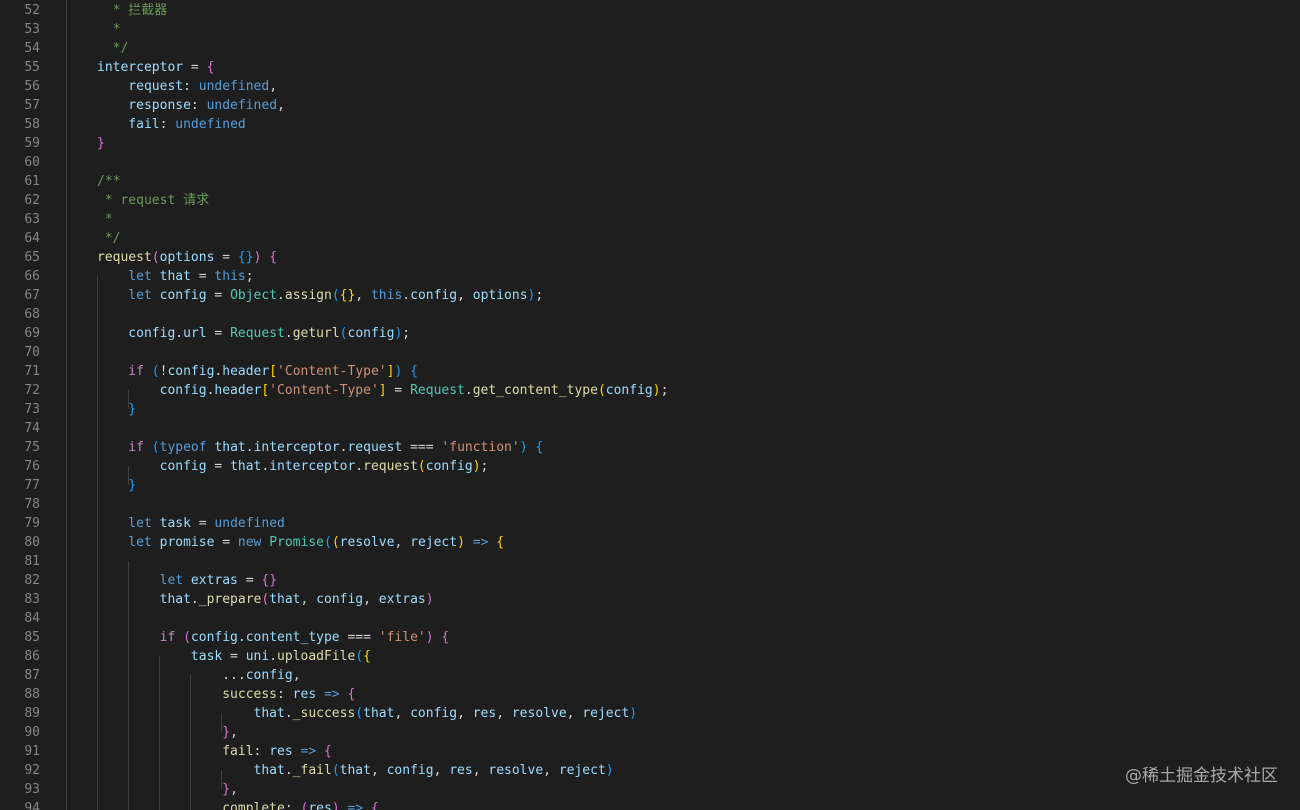 This screenshot has height=810, width=1300. What do you see at coordinates (650, 314) in the screenshot?
I see `code-line: 68` at bounding box center [650, 314].